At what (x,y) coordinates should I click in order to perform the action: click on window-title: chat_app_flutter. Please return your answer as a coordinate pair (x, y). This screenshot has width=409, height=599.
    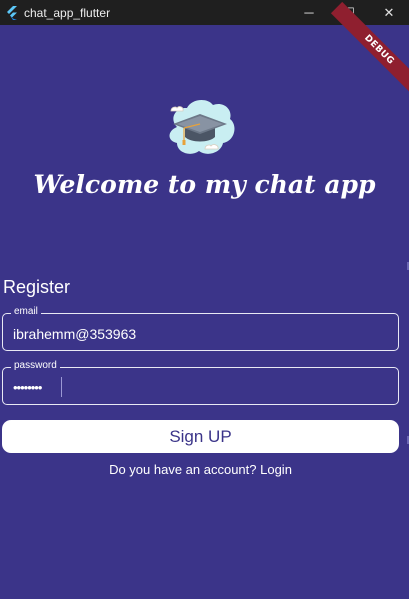
    Looking at the image, I should click on (67, 12).